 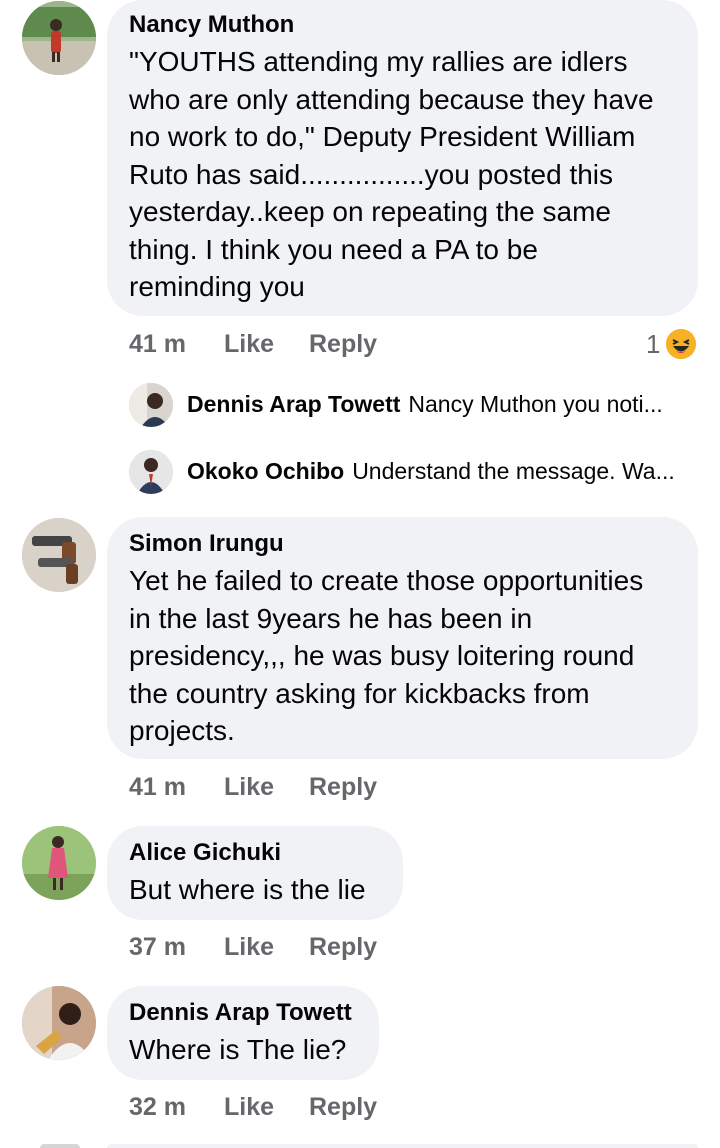 What do you see at coordinates (243, 1013) in the screenshot?
I see `comment-author: Dennis Arap Towett` at bounding box center [243, 1013].